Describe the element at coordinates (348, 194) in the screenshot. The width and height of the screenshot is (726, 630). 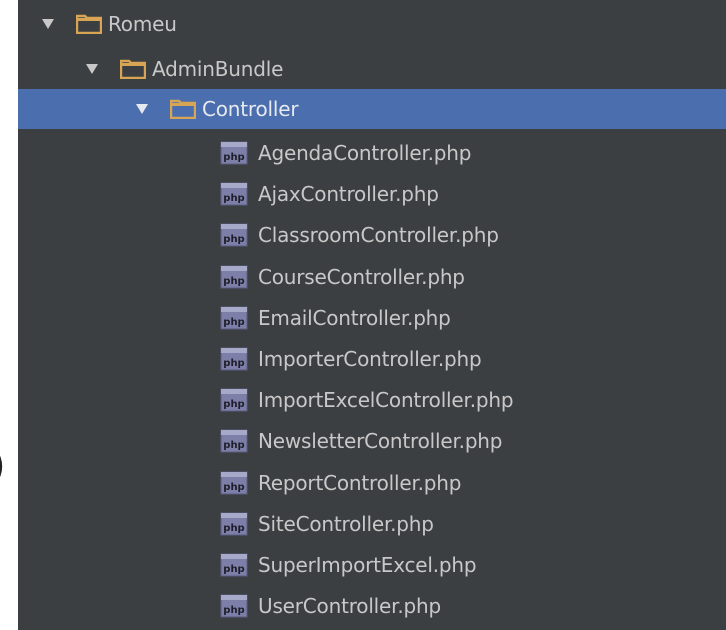
I see `tree-item-label: AjaxController.php` at that location.